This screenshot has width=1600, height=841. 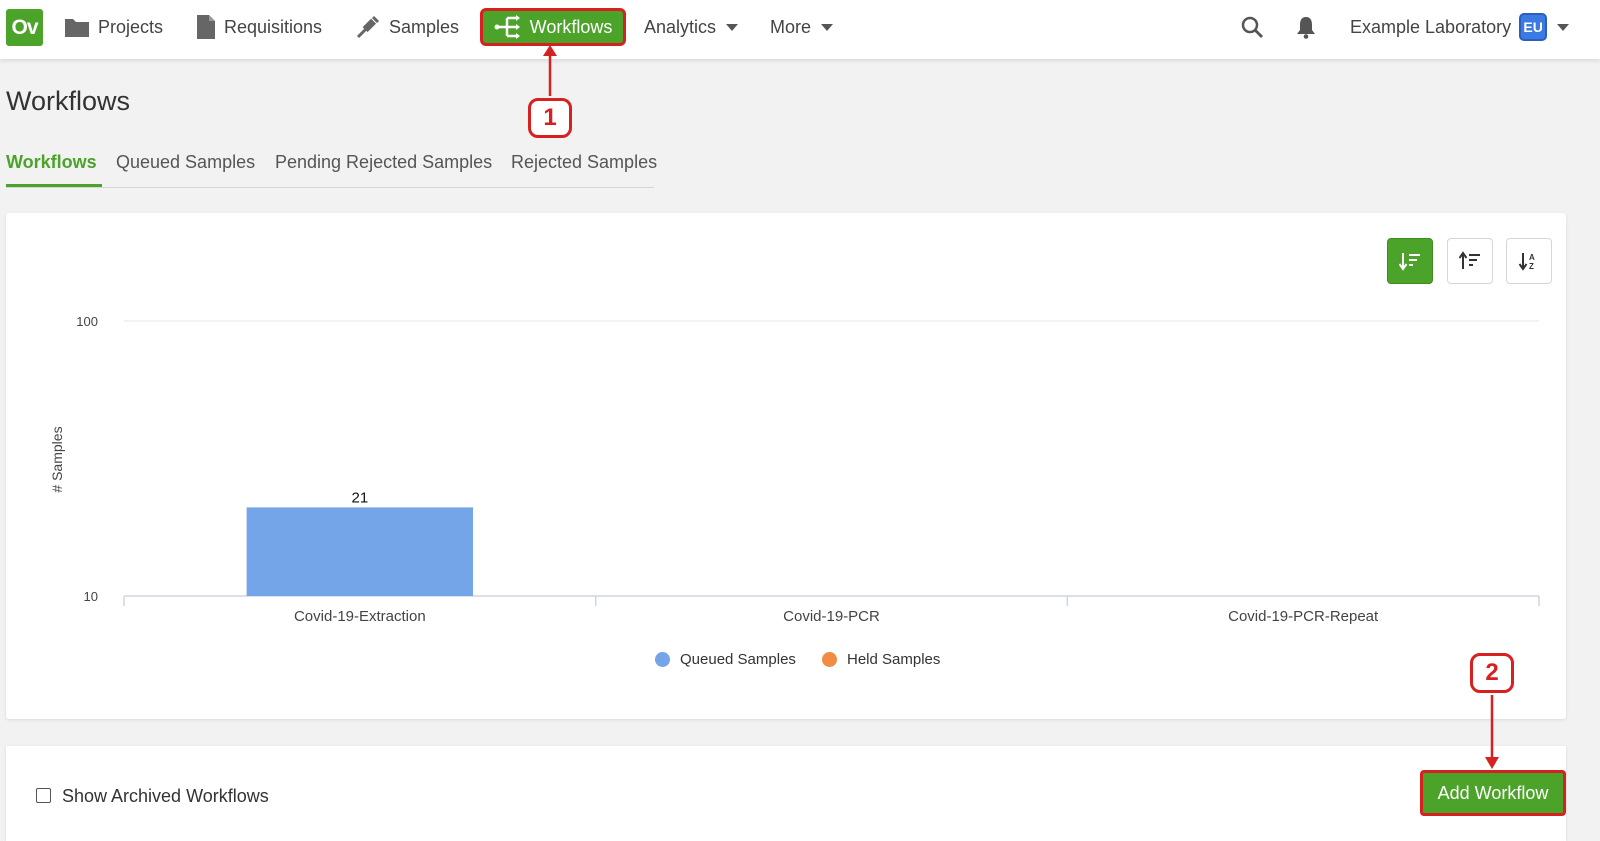 What do you see at coordinates (571, 26) in the screenshot?
I see `nav-item-label: Workflows` at bounding box center [571, 26].